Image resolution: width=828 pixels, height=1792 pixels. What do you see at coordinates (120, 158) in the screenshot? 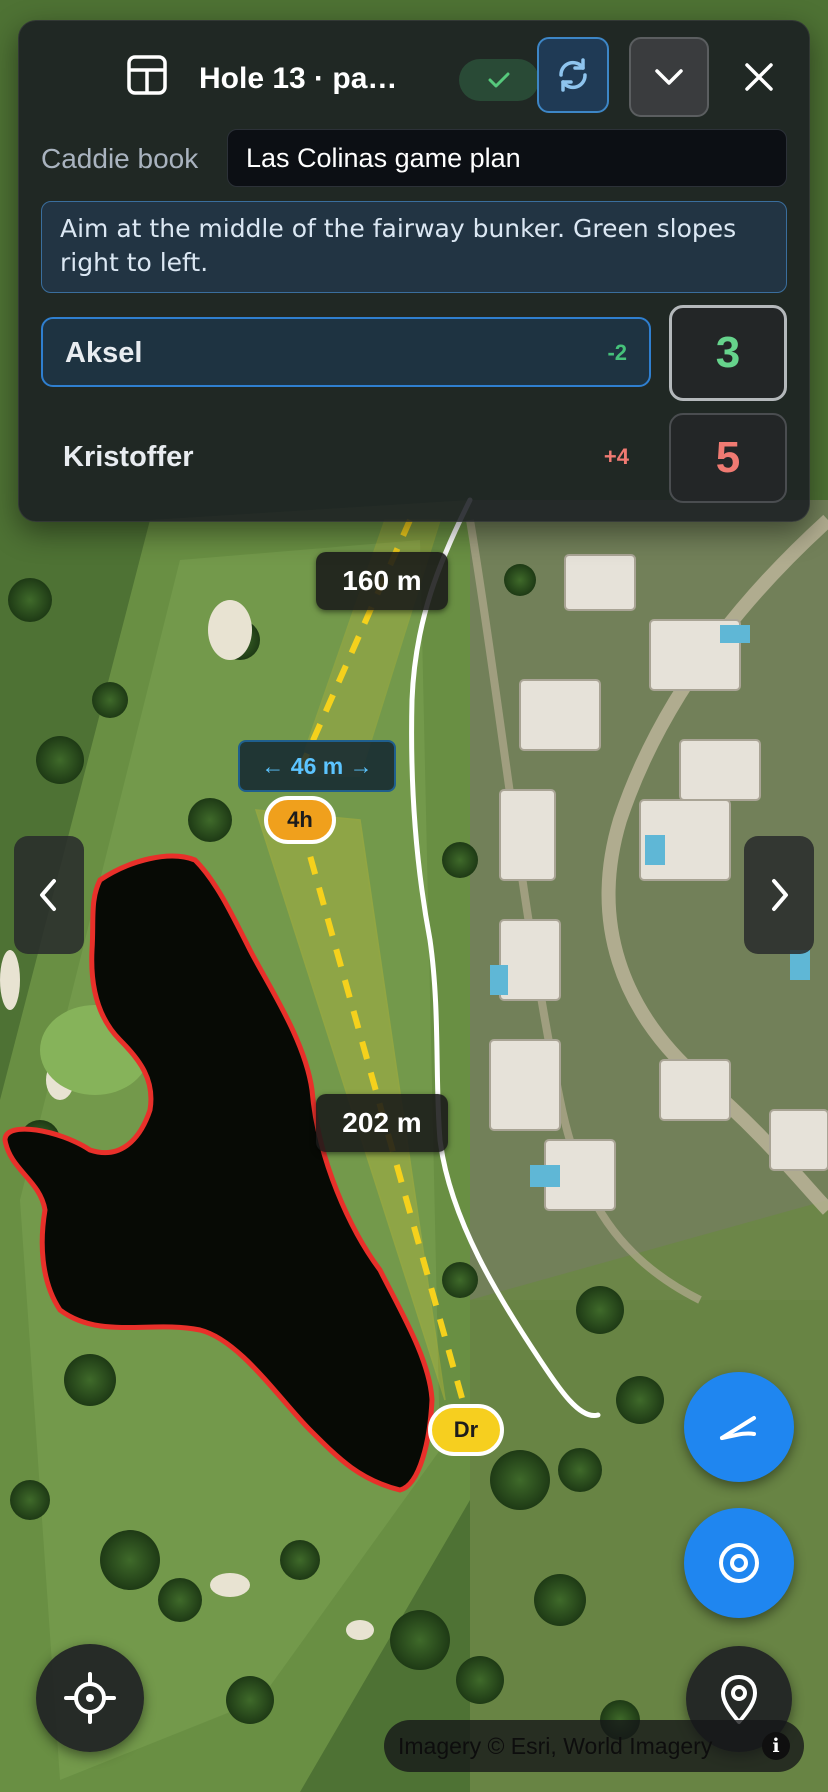
I see `caddie-book-label: Caddie book` at bounding box center [120, 158].